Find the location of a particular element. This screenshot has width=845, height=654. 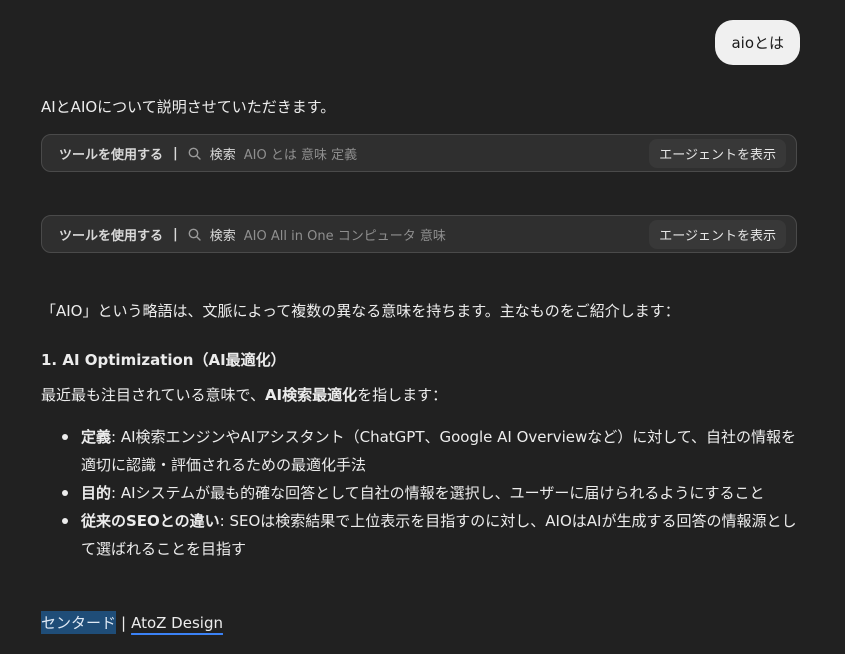

paragraph-text: 最近最も注目されている意味で、 is located at coordinates (153, 395).